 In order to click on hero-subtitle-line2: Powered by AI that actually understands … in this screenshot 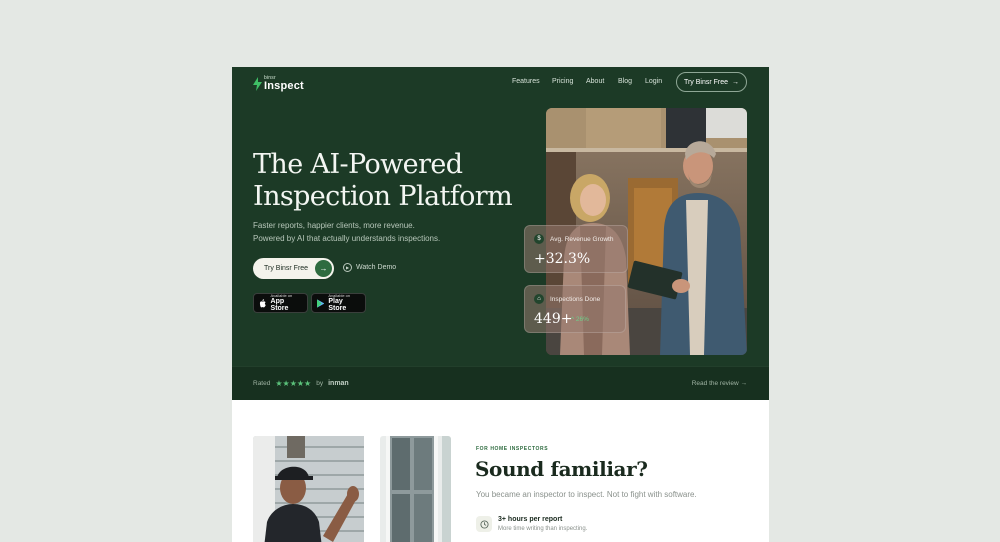, I will do `click(347, 238)`.